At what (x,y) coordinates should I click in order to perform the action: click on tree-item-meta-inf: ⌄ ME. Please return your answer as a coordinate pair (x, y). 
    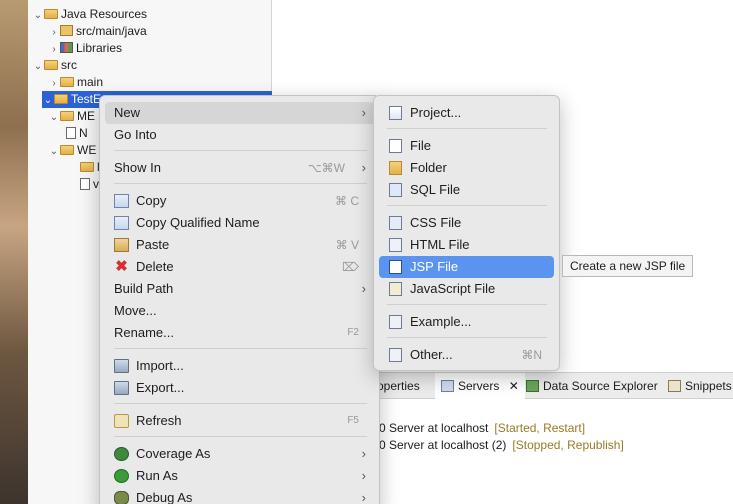
    Looking at the image, I should click on (71, 116).